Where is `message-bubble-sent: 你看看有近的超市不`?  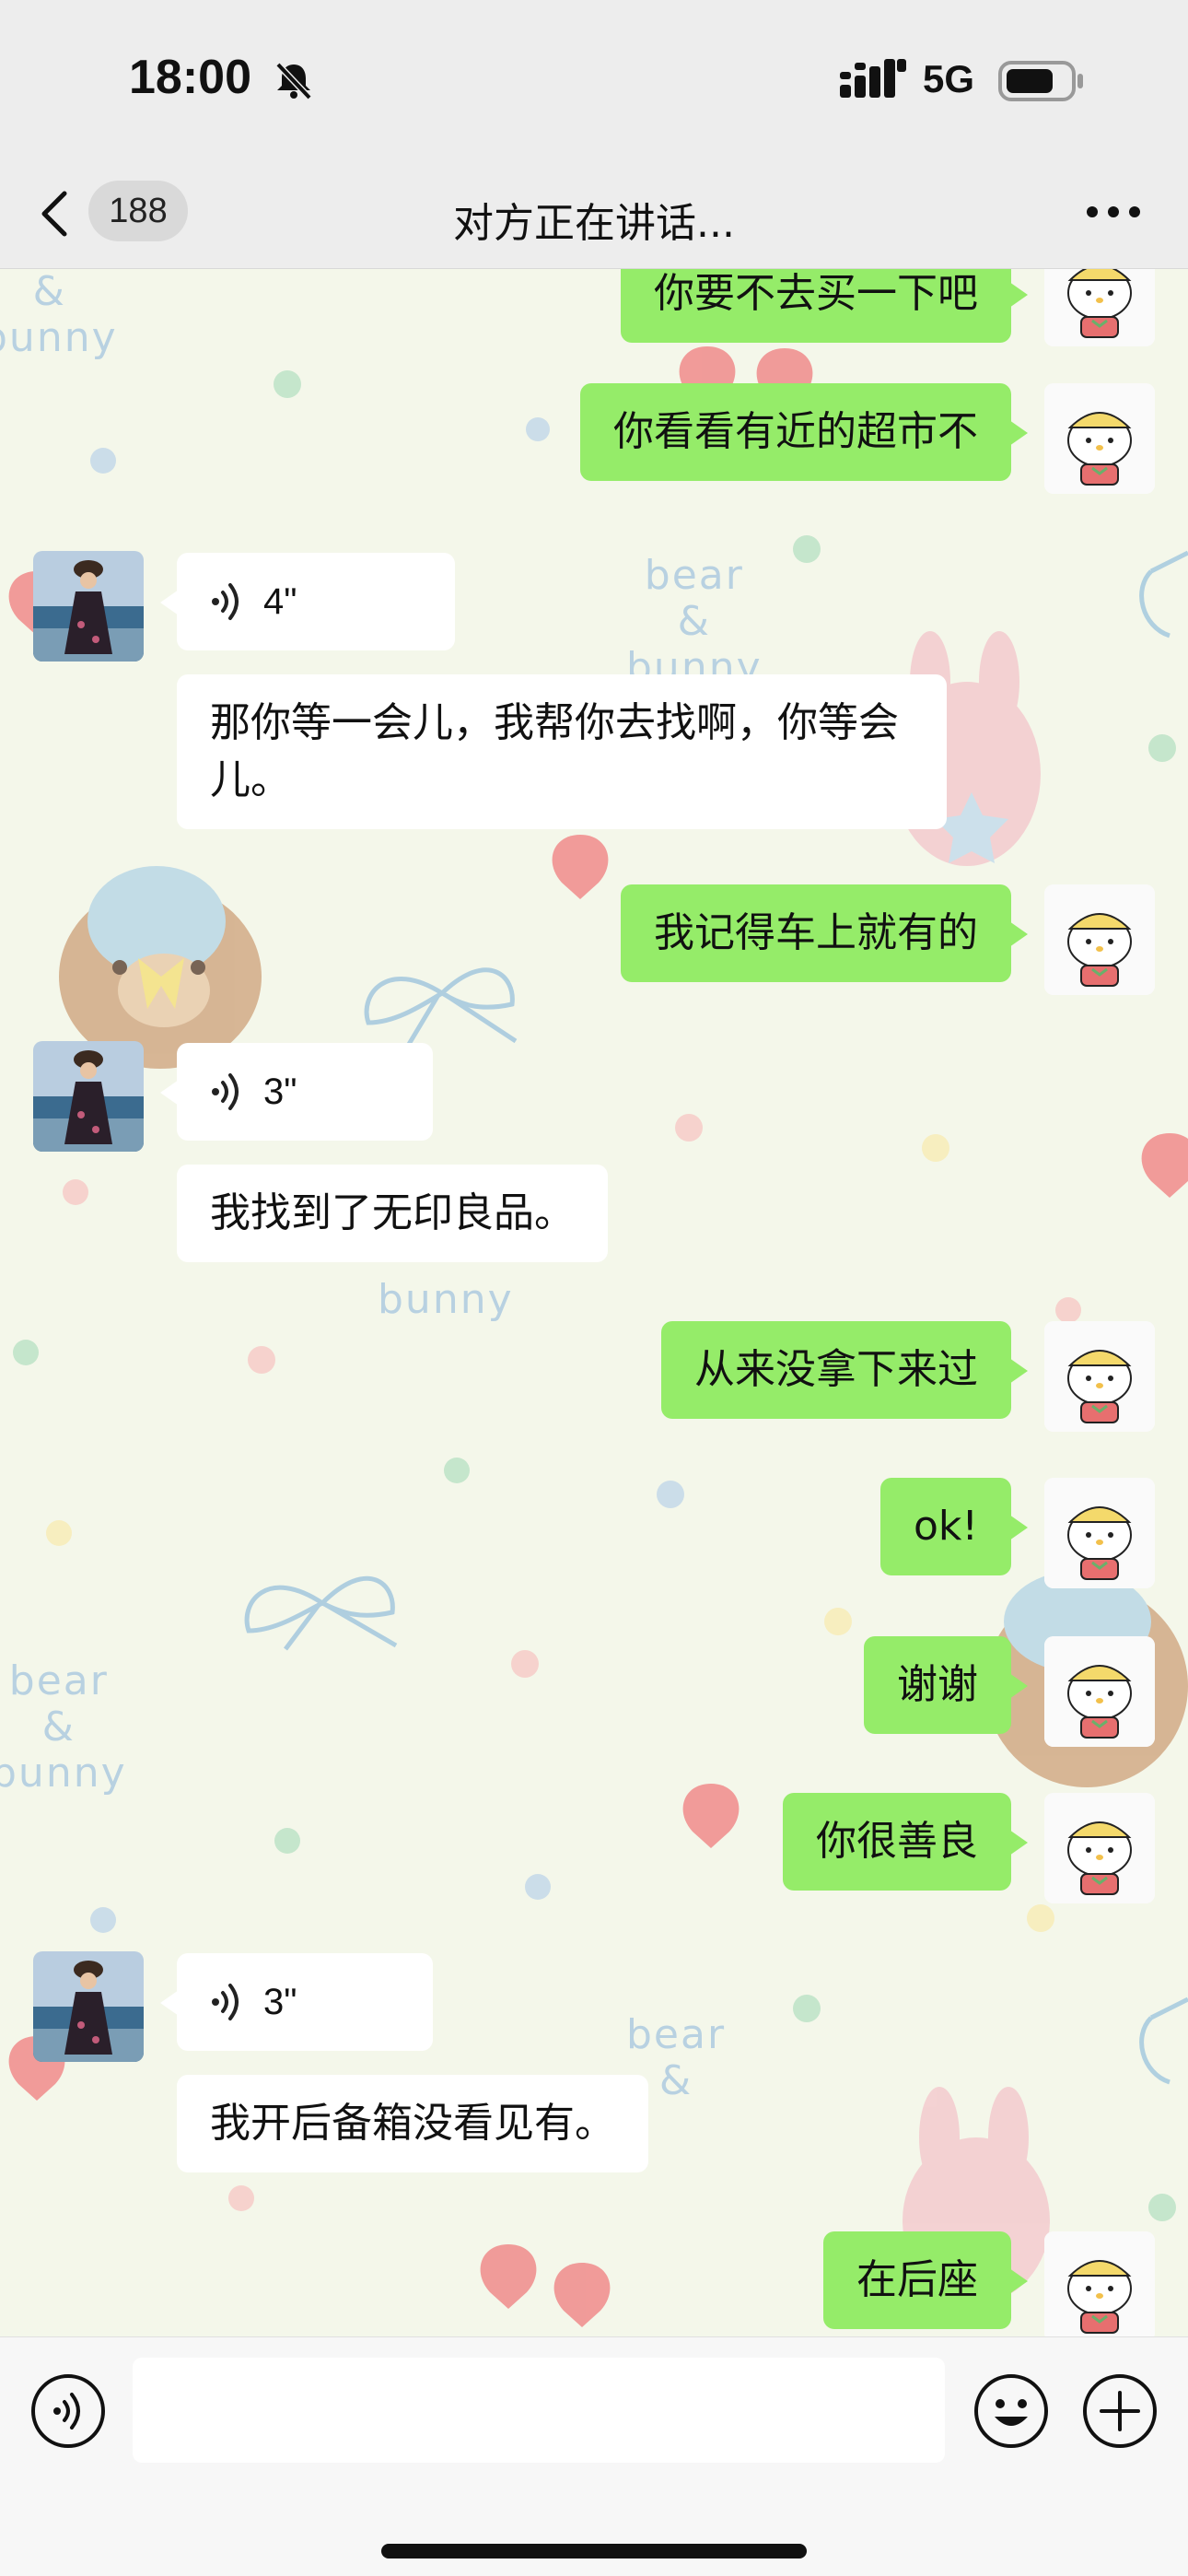 message-bubble-sent: 你看看有近的超市不 is located at coordinates (804, 432).